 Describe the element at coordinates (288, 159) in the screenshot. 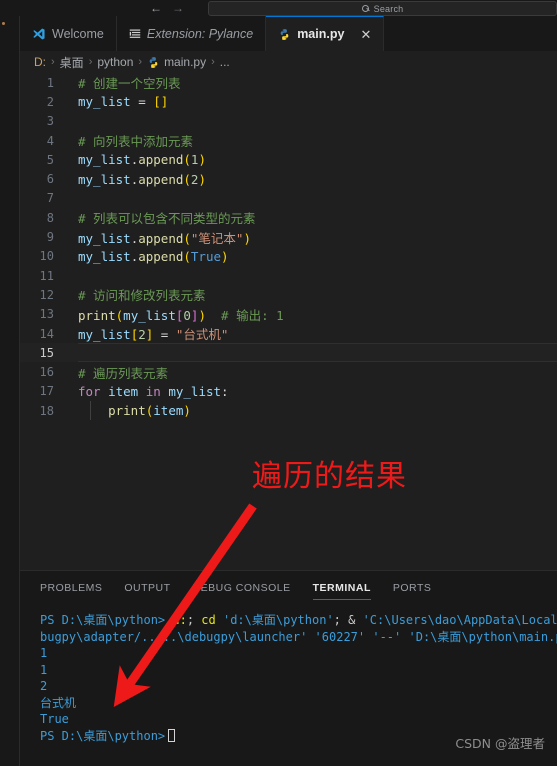

I see `code-line: 5 my_list.append(1)` at that location.